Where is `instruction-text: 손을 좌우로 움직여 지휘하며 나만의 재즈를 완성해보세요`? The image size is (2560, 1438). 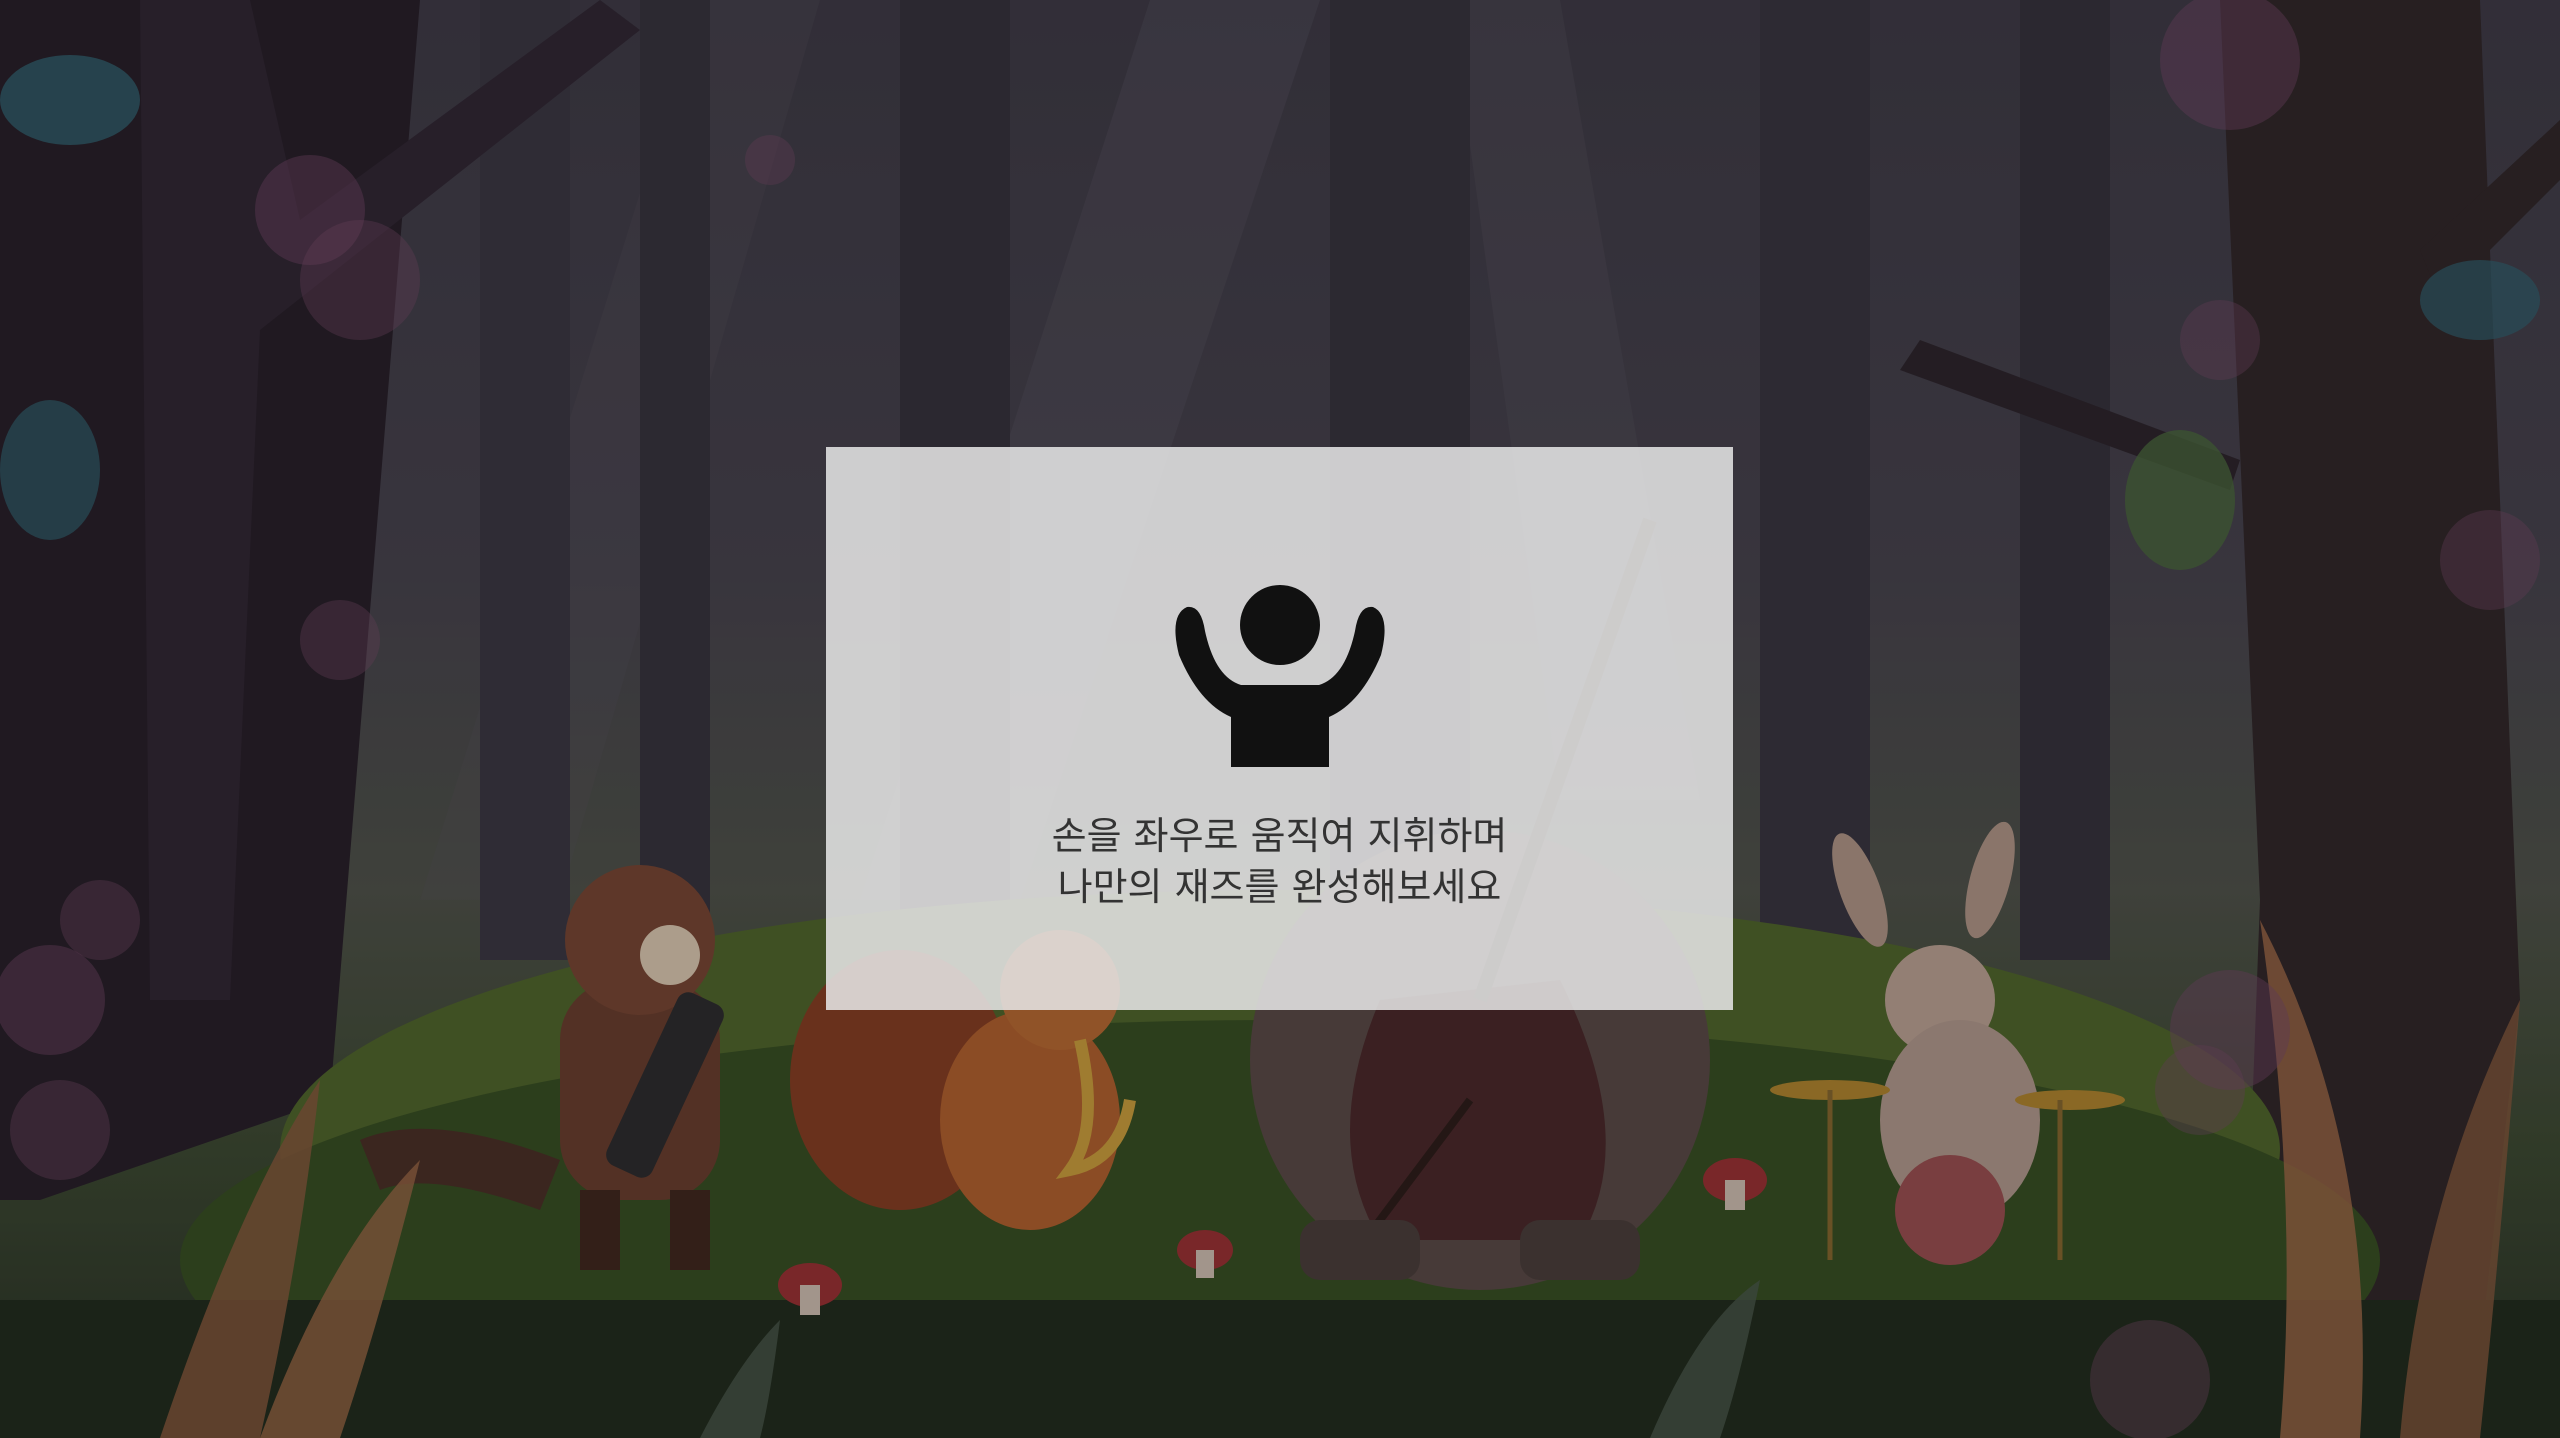 instruction-text: 손을 좌우로 움직여 지휘하며 나만의 재즈를 완성해보세요 is located at coordinates (1280, 862).